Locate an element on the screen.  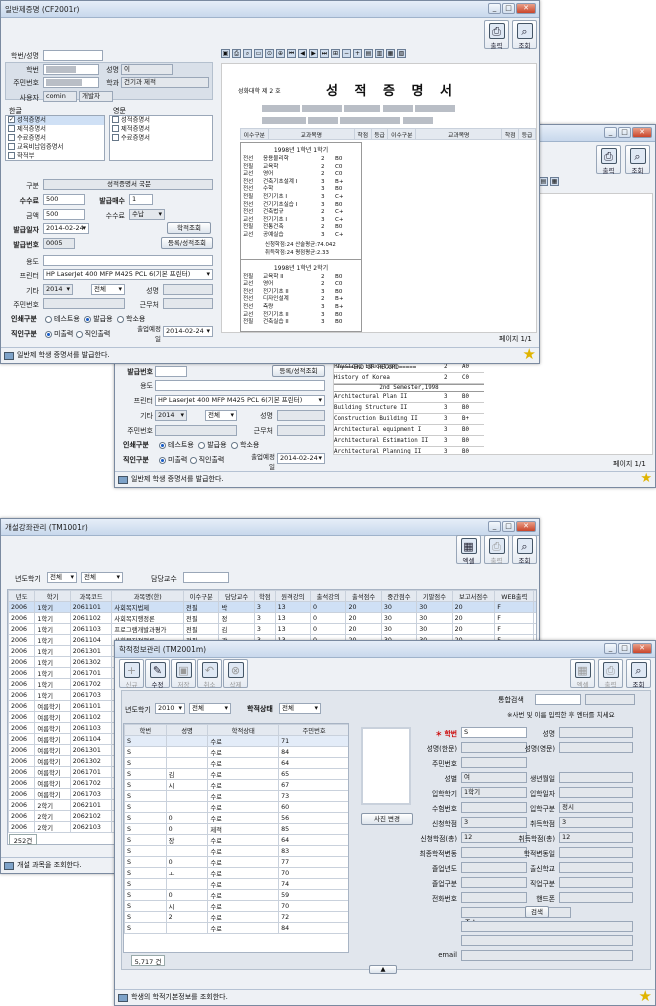
korean-cert-item: 수료증명서 is located at coordinates (56, 138).